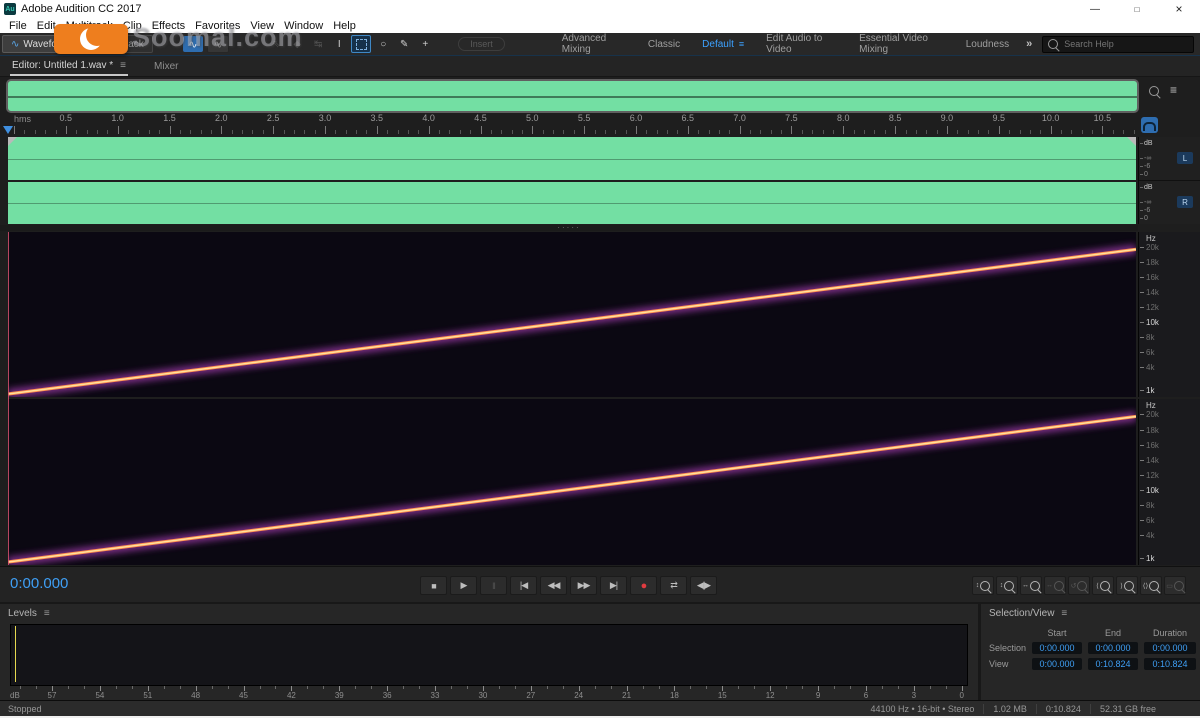 The image size is (1200, 718). What do you see at coordinates (664, 44) in the screenshot?
I see `workspace-classic: Classic` at bounding box center [664, 44].